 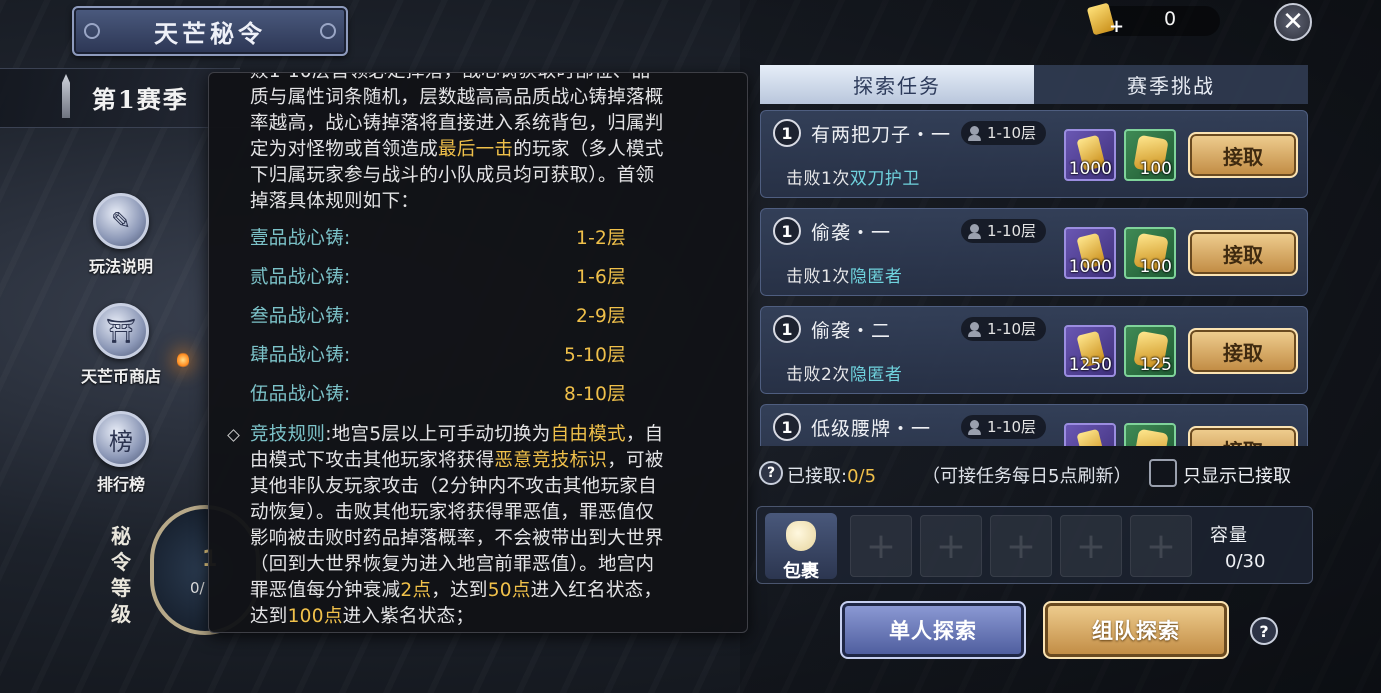 I want to click on quest-name: 有两把刀子・一, so click(x=881, y=135).